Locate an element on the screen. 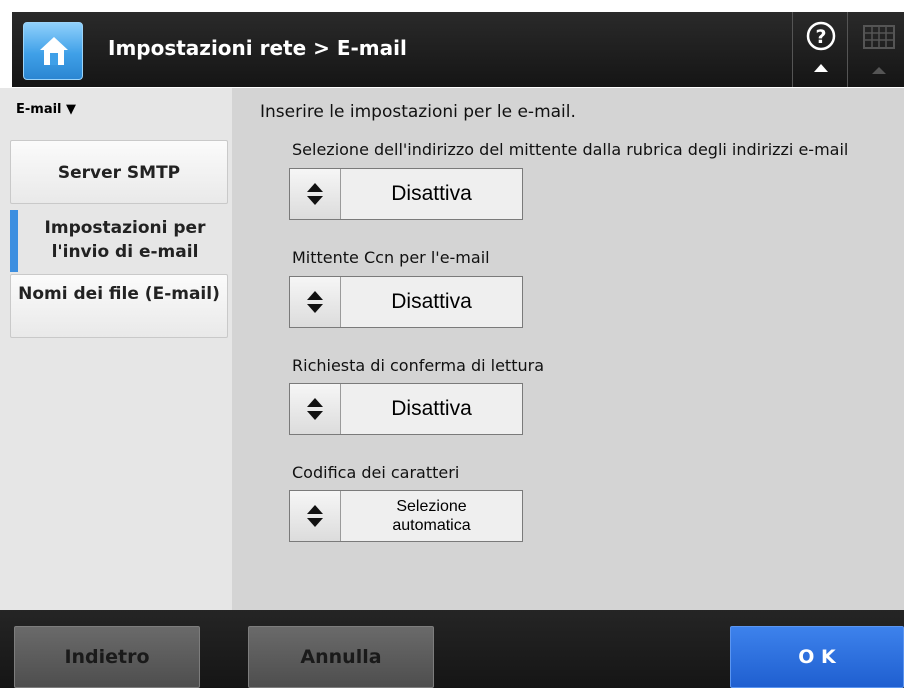 The height and width of the screenshot is (688, 904). header: Impostazioni rete > E-mail ? is located at coordinates (452, 44).